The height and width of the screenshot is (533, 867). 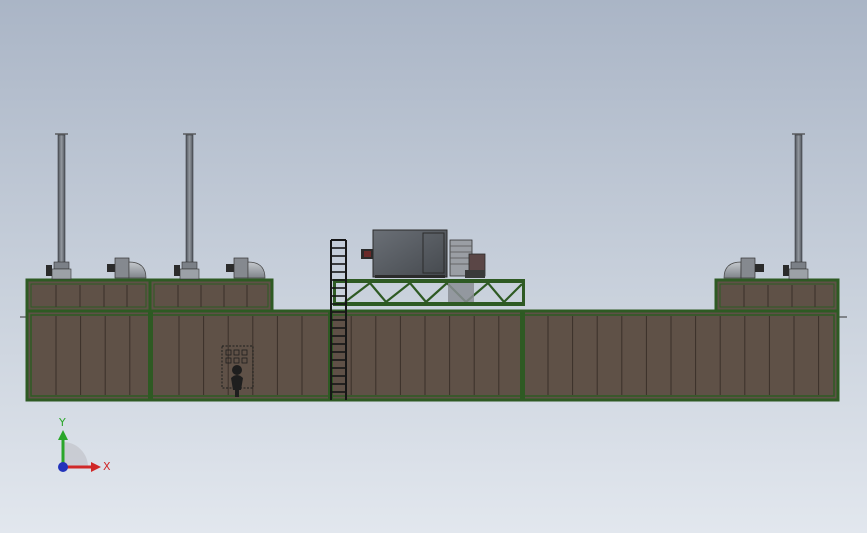 What do you see at coordinates (338, 319) in the screenshot?
I see `access-ladder` at bounding box center [338, 319].